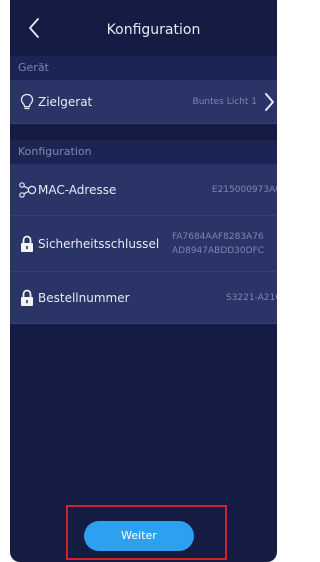 The width and height of the screenshot is (320, 562). Describe the element at coordinates (218, 244) in the screenshot. I see `row-value: FA7684AAF8283A76 AD8947ABDD30DFC` at that location.